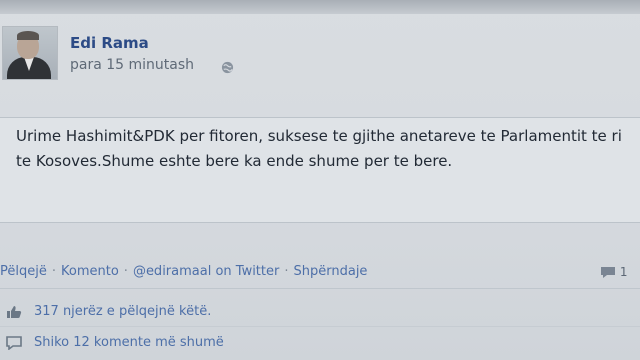 The image size is (640, 360). Describe the element at coordinates (227, 67) in the screenshot. I see `globe-icon` at that location.